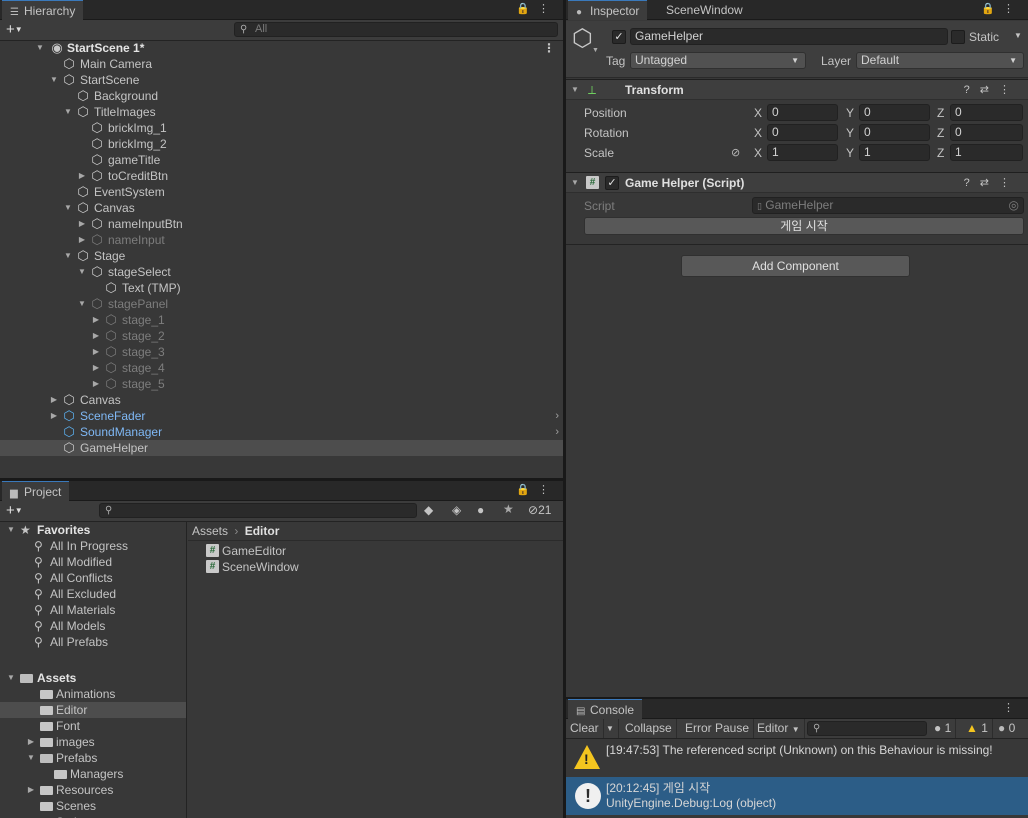  What do you see at coordinates (281, 352) in the screenshot?
I see `hierarchy-item: ▶ ⬡ stage_3` at bounding box center [281, 352].